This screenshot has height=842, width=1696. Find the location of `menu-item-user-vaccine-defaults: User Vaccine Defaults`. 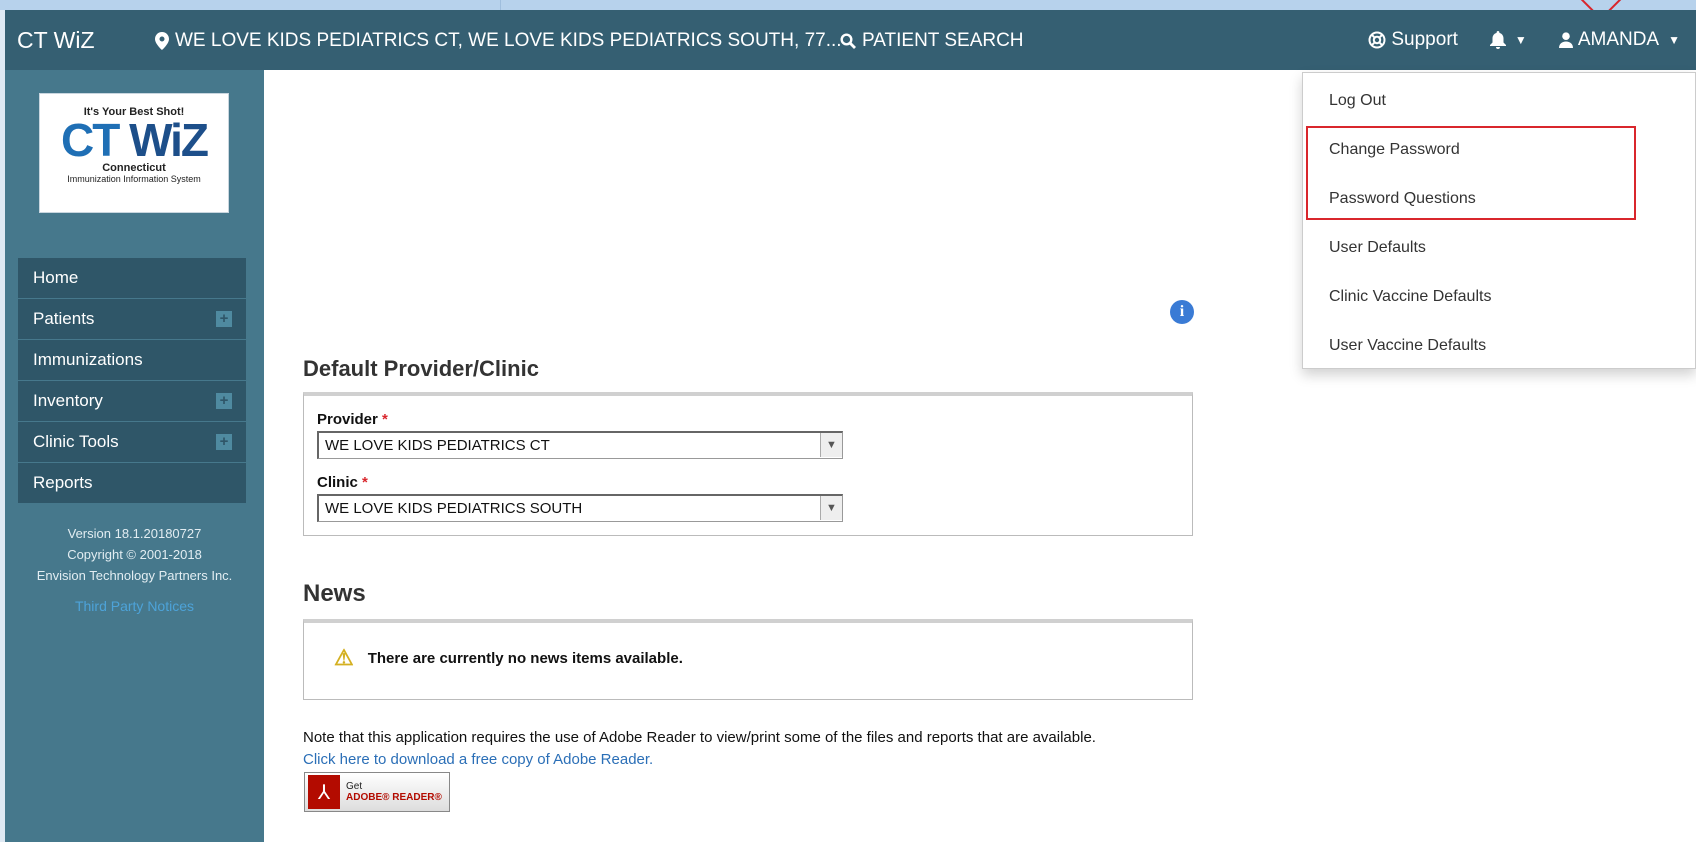

menu-item-user-vaccine-defaults: User Vaccine Defaults is located at coordinates (1499, 345).